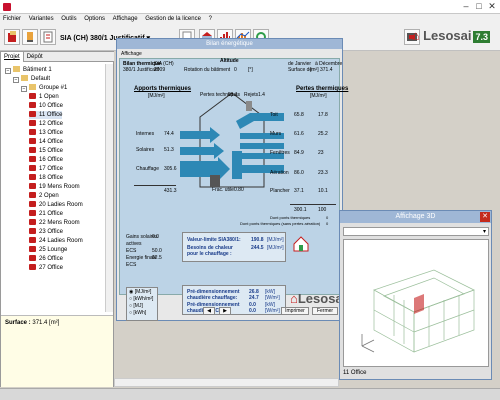  I want to click on surface-panel: Surface : 371.4 [m²], so click(57, 351).